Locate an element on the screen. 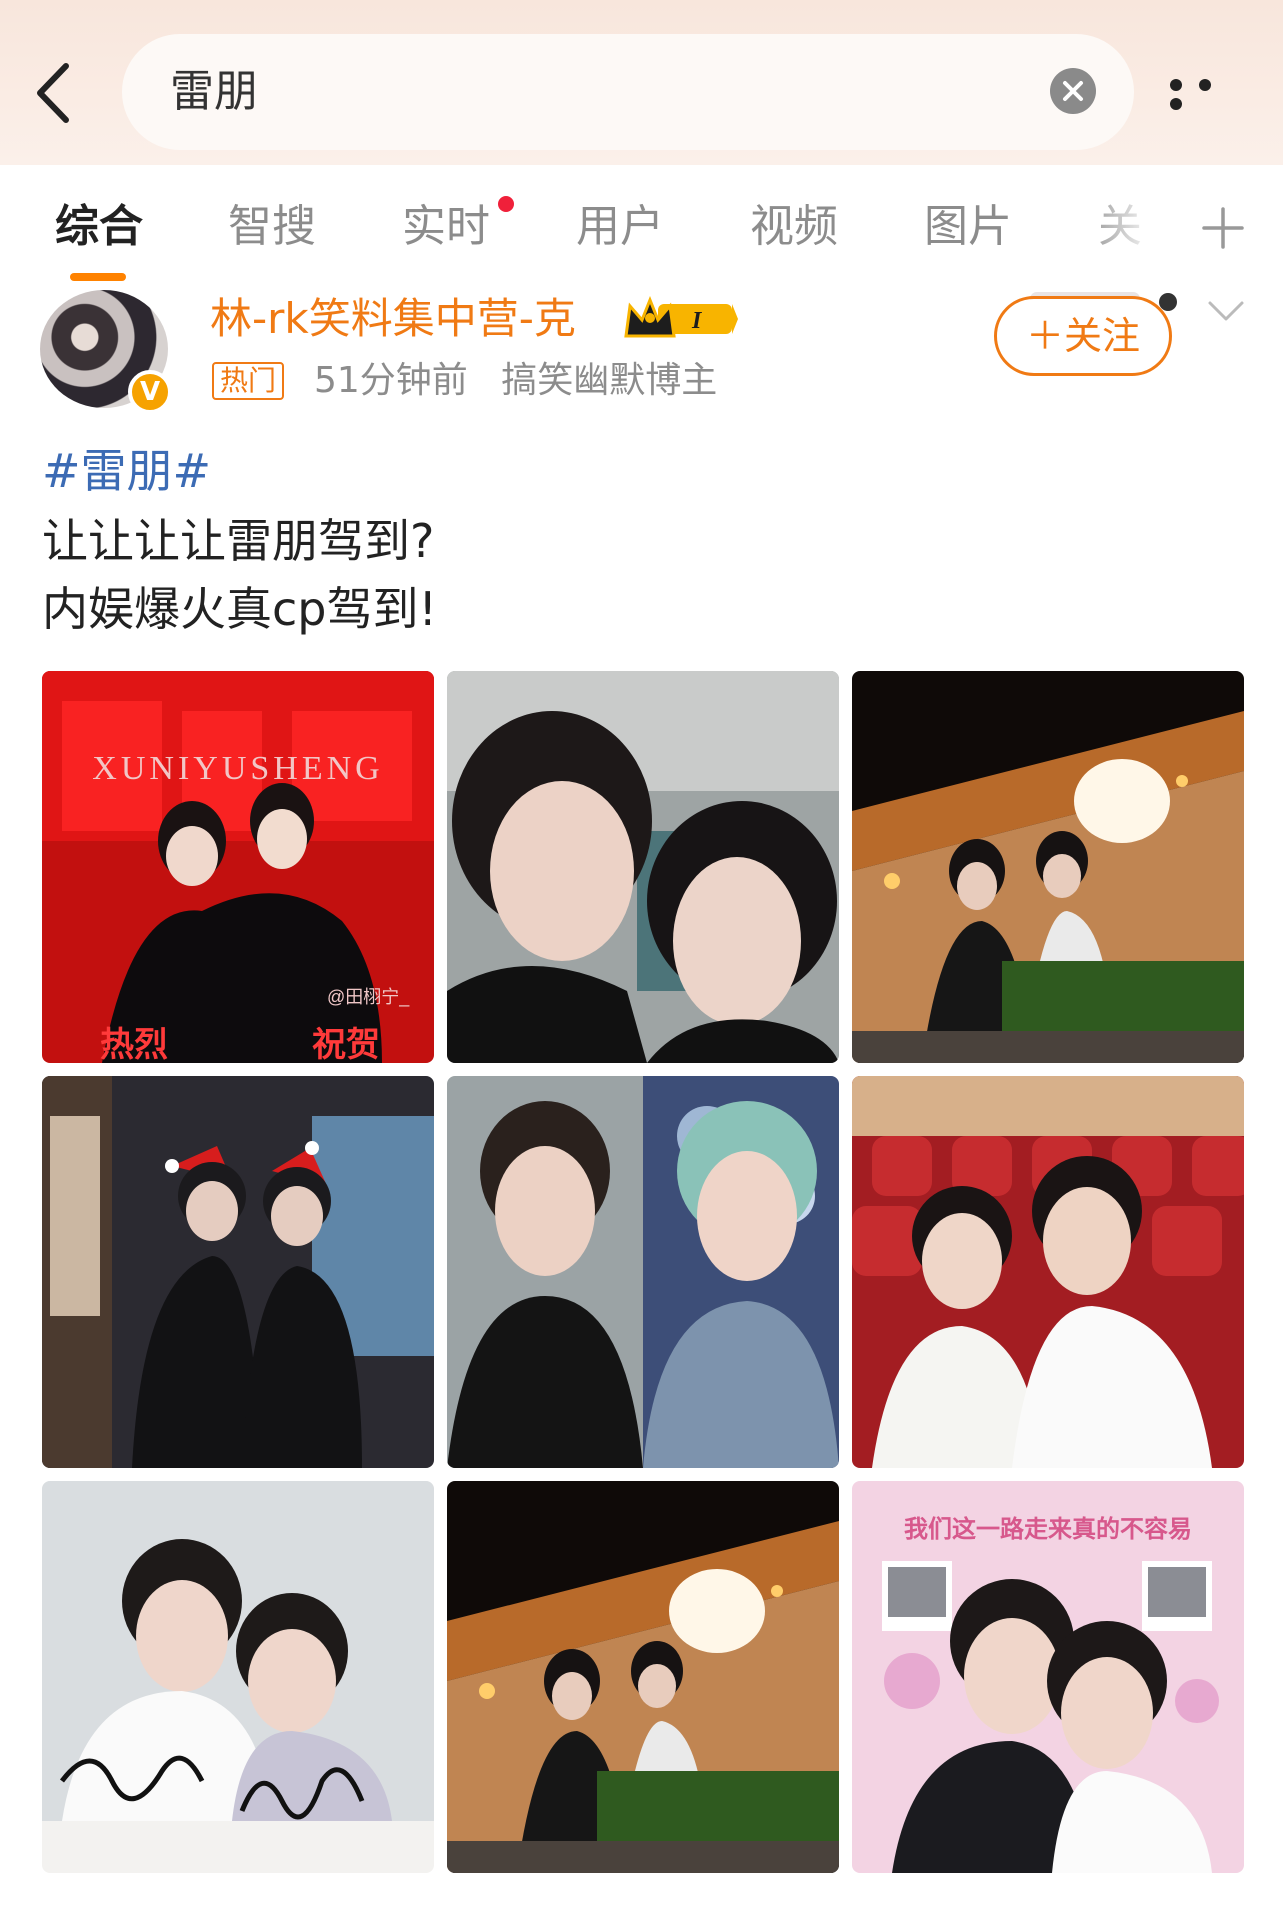 The height and width of the screenshot is (1909, 1283). photo-cinema-seats is located at coordinates (1048, 1272).